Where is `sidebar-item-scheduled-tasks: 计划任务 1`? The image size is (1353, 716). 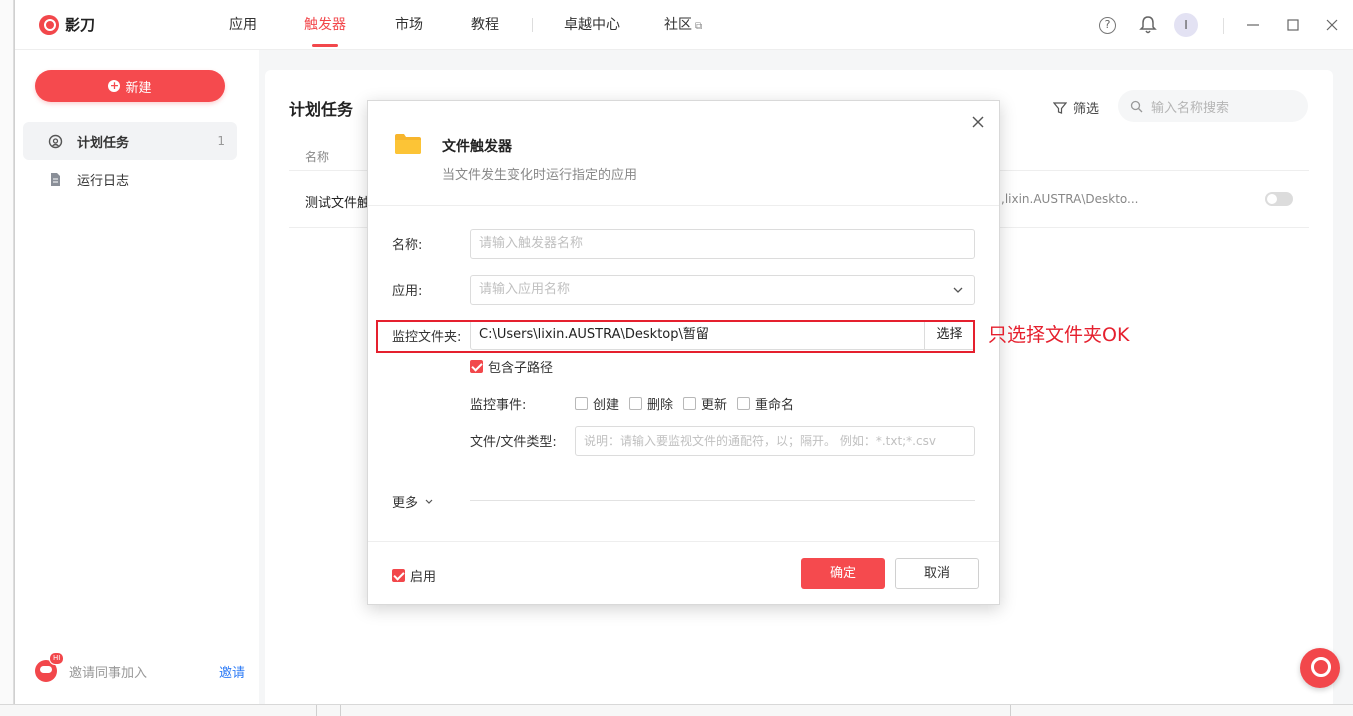
sidebar-item-scheduled-tasks: 计划任务 1 is located at coordinates (130, 141).